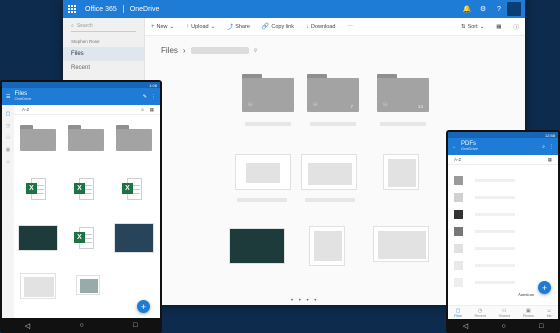  Describe the element at coordinates (265, 27) in the screenshot. I see `link-icon: 🔗` at that location.